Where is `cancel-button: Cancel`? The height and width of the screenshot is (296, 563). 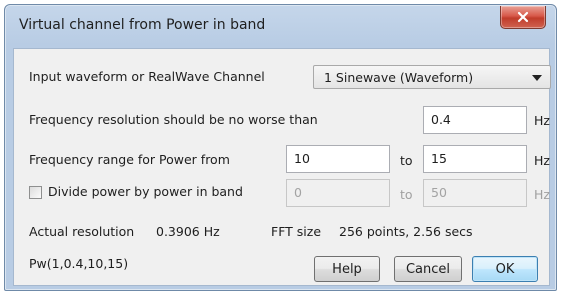
cancel-button: Cancel is located at coordinates (428, 269).